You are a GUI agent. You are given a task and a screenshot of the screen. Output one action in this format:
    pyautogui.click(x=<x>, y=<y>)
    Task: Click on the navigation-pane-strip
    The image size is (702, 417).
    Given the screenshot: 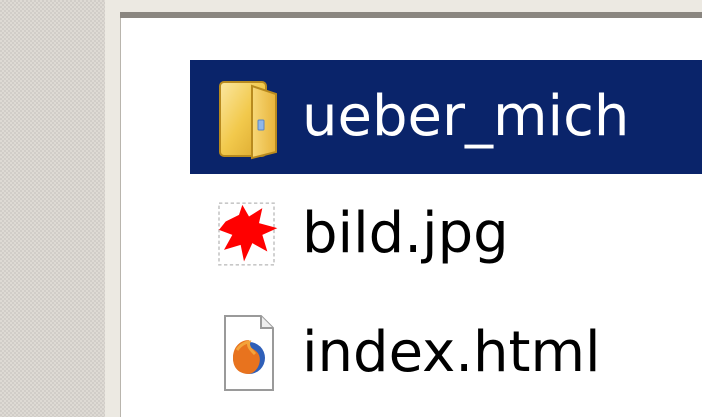 What is the action you would take?
    pyautogui.click(x=52, y=208)
    